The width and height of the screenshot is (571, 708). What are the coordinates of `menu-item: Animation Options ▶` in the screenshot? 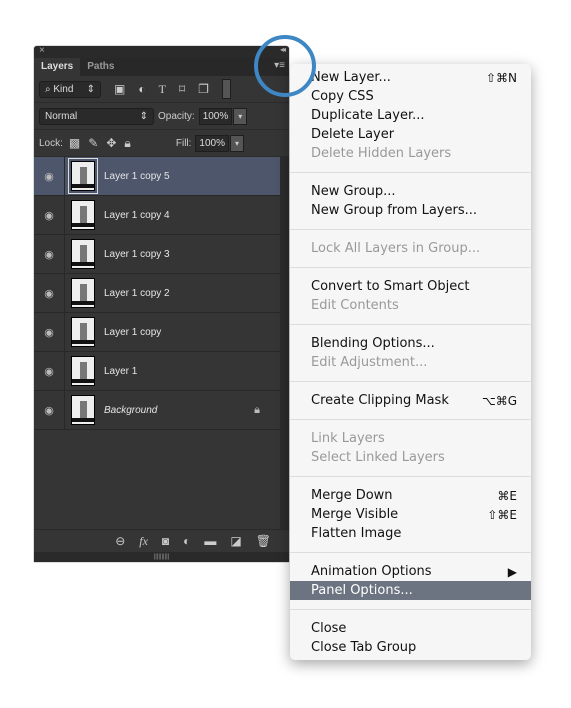 It's located at (410, 571).